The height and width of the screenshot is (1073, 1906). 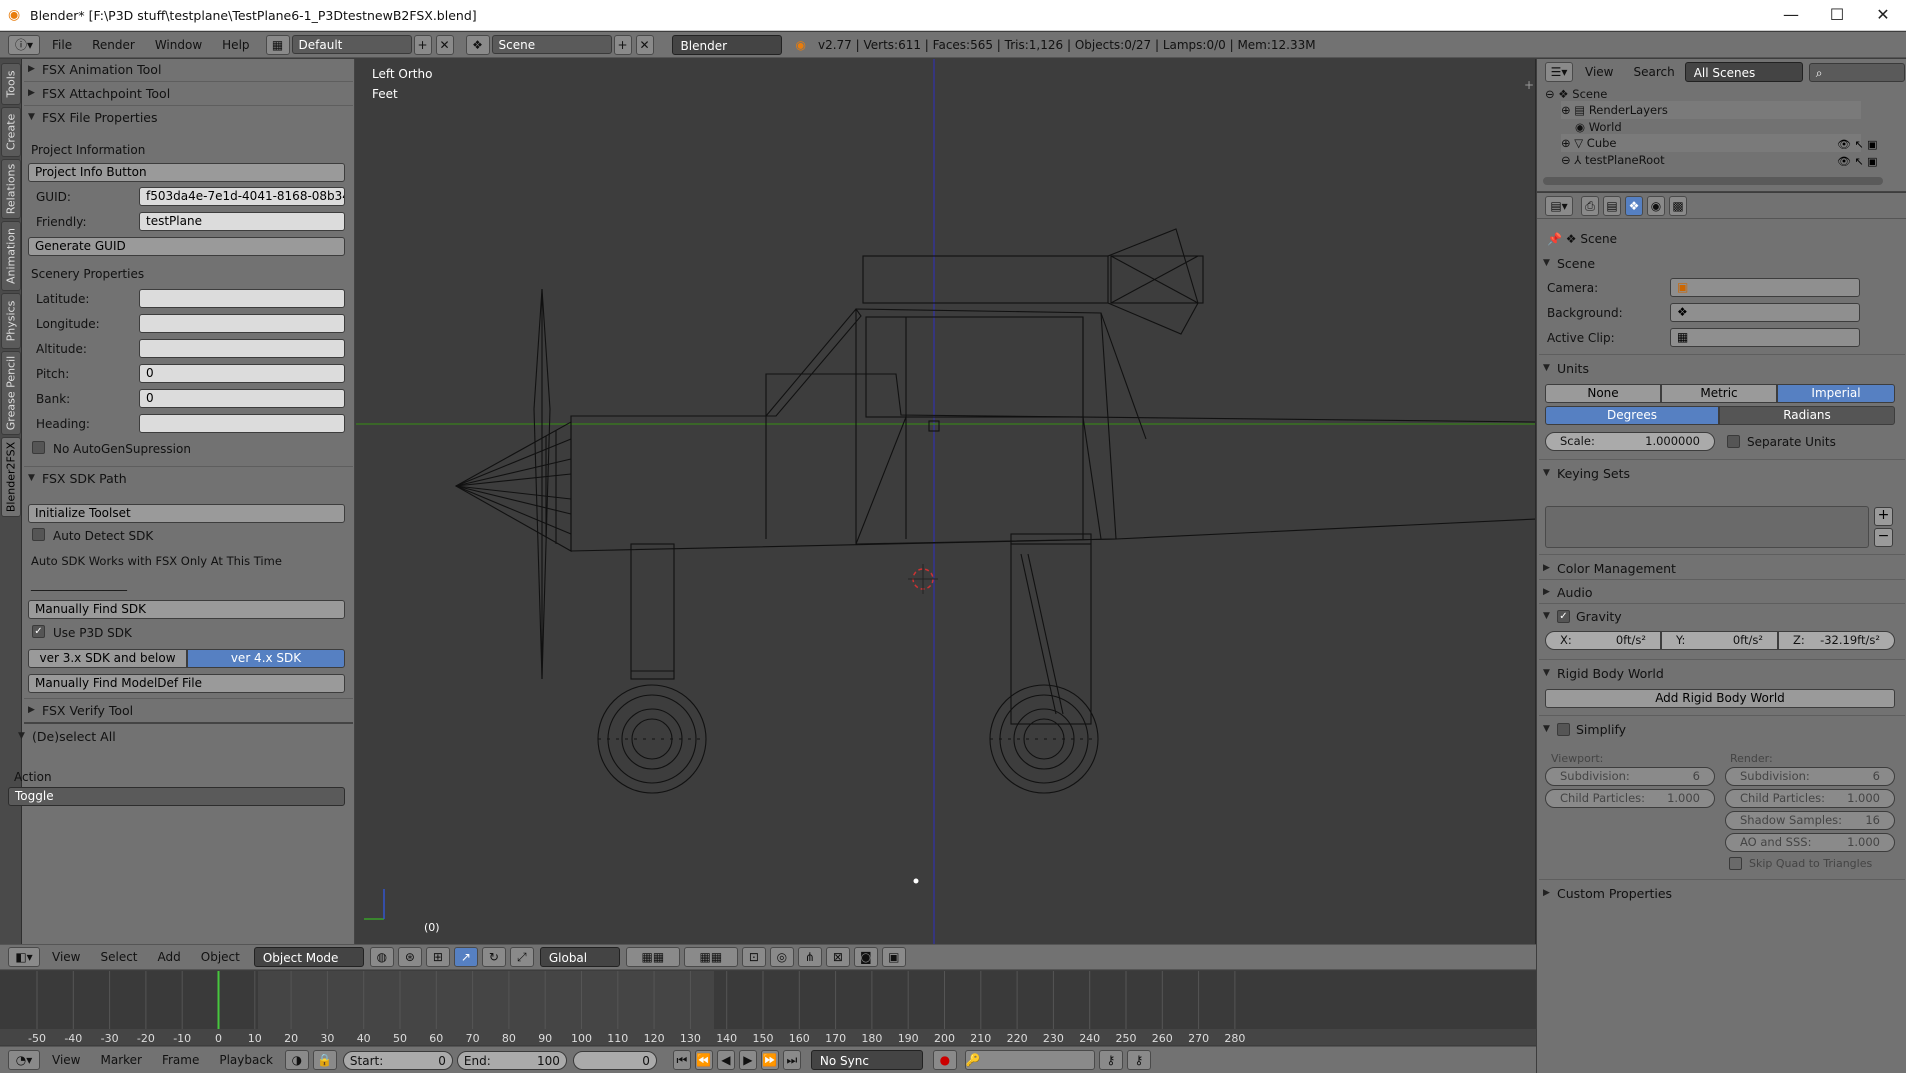 What do you see at coordinates (296, 1060) in the screenshot?
I see `preview-range-icon: ◑` at bounding box center [296, 1060].